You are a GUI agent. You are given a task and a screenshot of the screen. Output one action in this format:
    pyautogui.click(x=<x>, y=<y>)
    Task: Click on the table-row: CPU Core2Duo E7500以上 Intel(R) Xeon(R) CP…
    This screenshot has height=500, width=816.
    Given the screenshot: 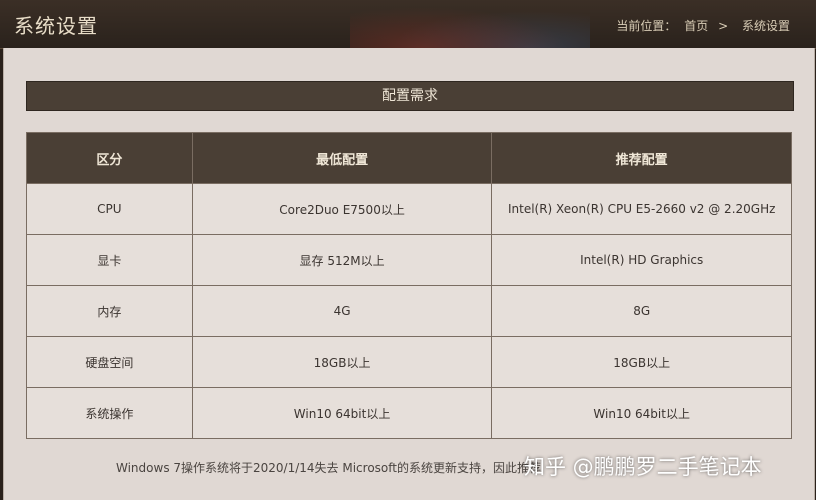 What is the action you would take?
    pyautogui.click(x=409, y=209)
    